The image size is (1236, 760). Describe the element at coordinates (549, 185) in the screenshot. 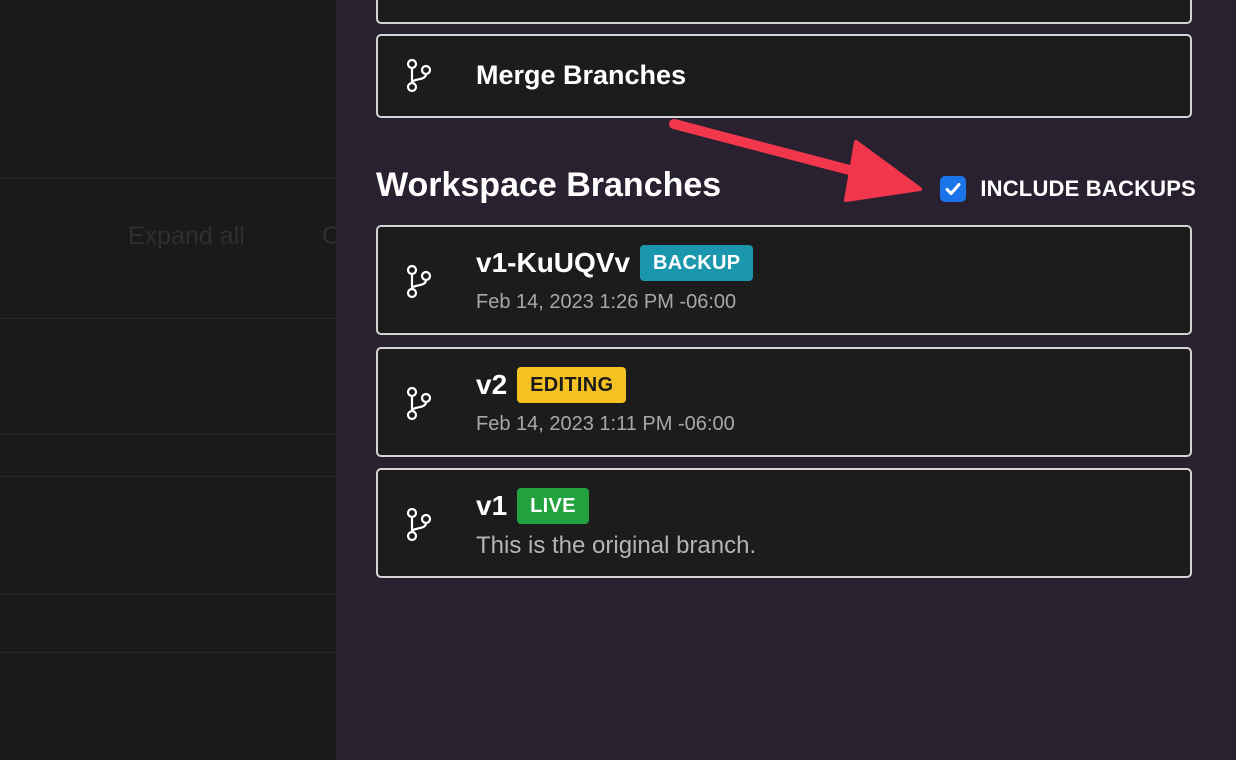

I see `section-title: Workspace Branches` at that location.